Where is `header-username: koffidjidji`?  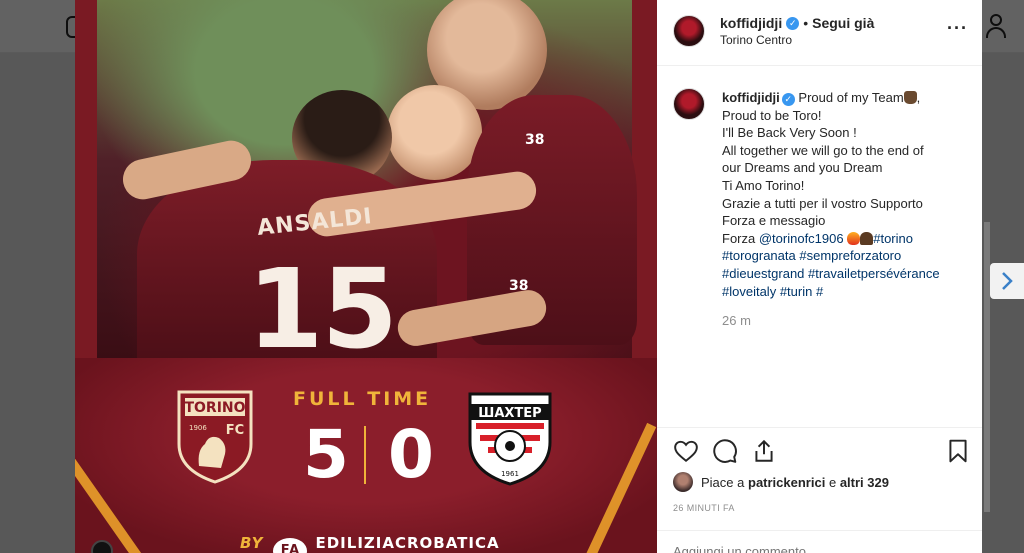 header-username: koffidjidji is located at coordinates (751, 23).